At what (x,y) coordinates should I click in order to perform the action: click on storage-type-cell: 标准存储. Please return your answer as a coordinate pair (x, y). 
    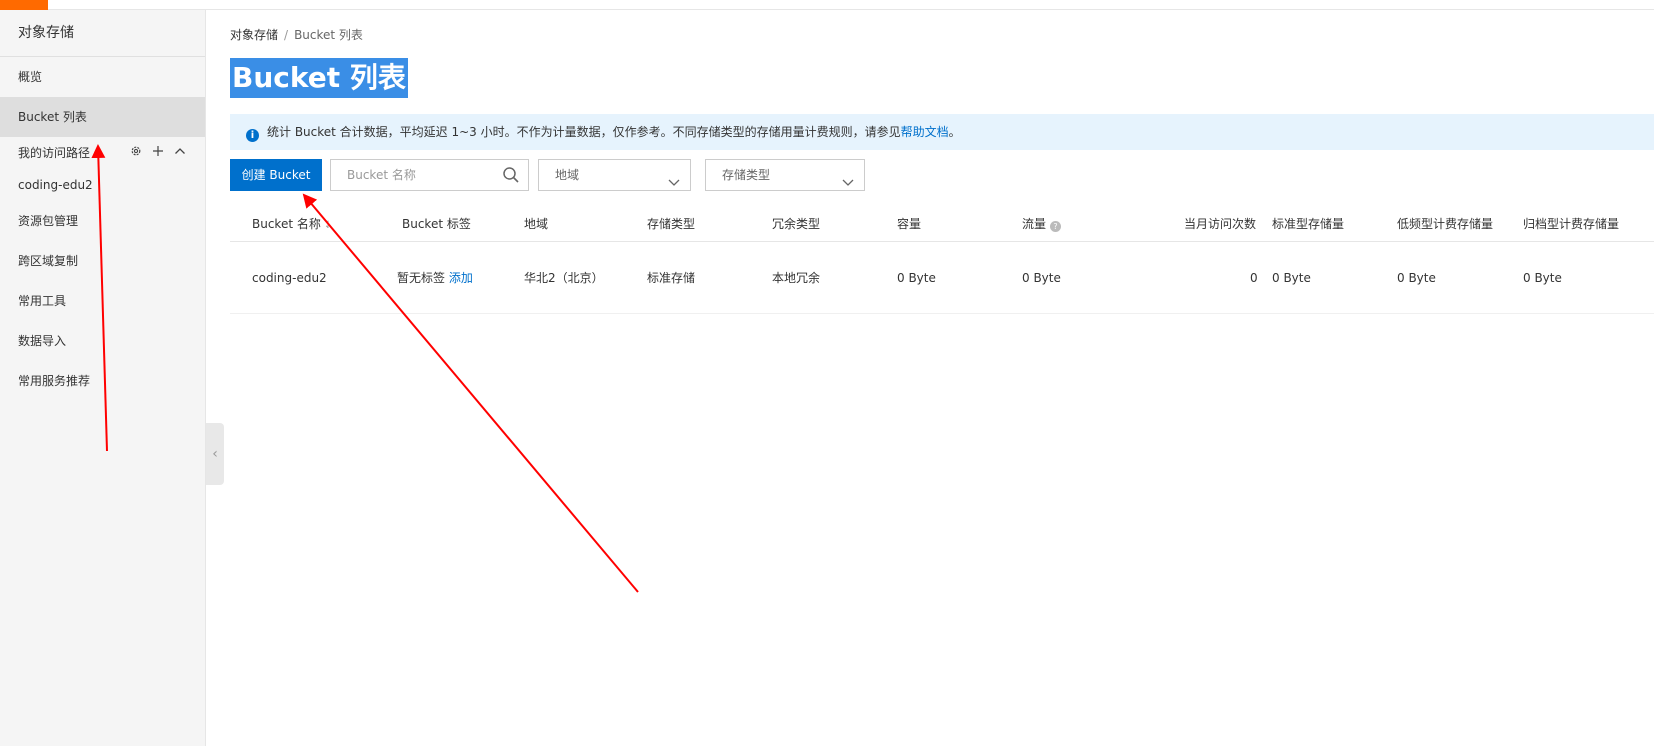
    Looking at the image, I should click on (671, 278).